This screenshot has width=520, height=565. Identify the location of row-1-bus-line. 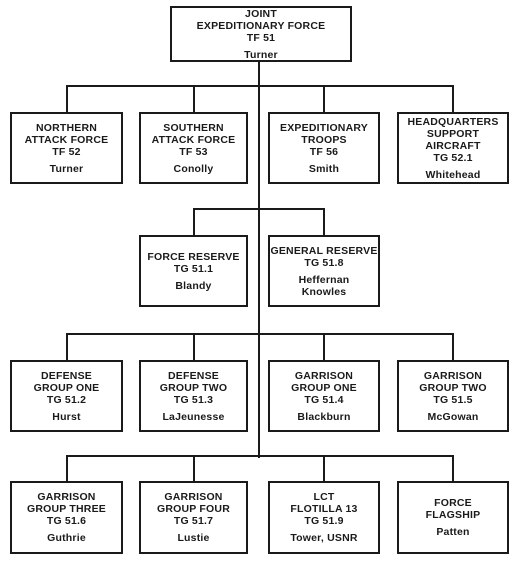
(260, 86).